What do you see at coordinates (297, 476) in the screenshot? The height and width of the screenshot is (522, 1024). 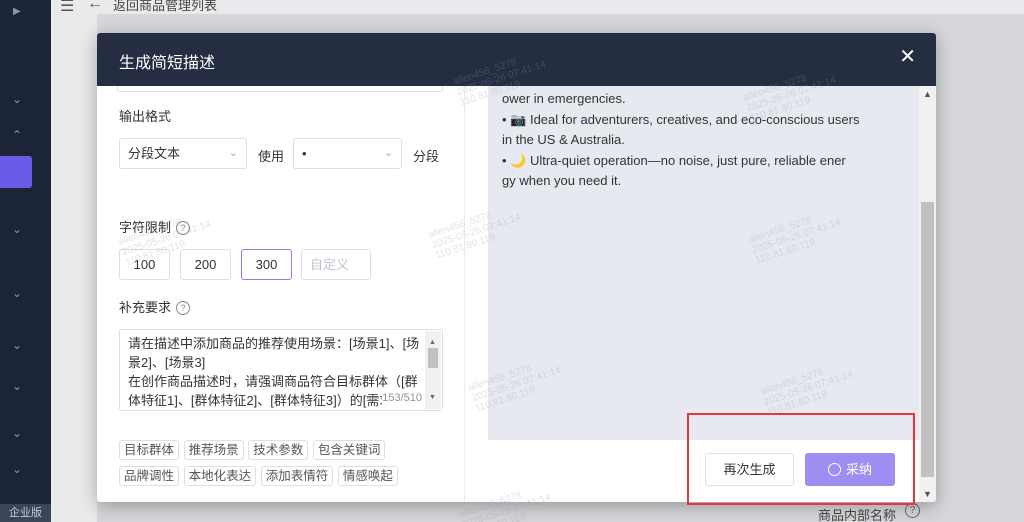 I see `tag-emoji: 添加表情符` at bounding box center [297, 476].